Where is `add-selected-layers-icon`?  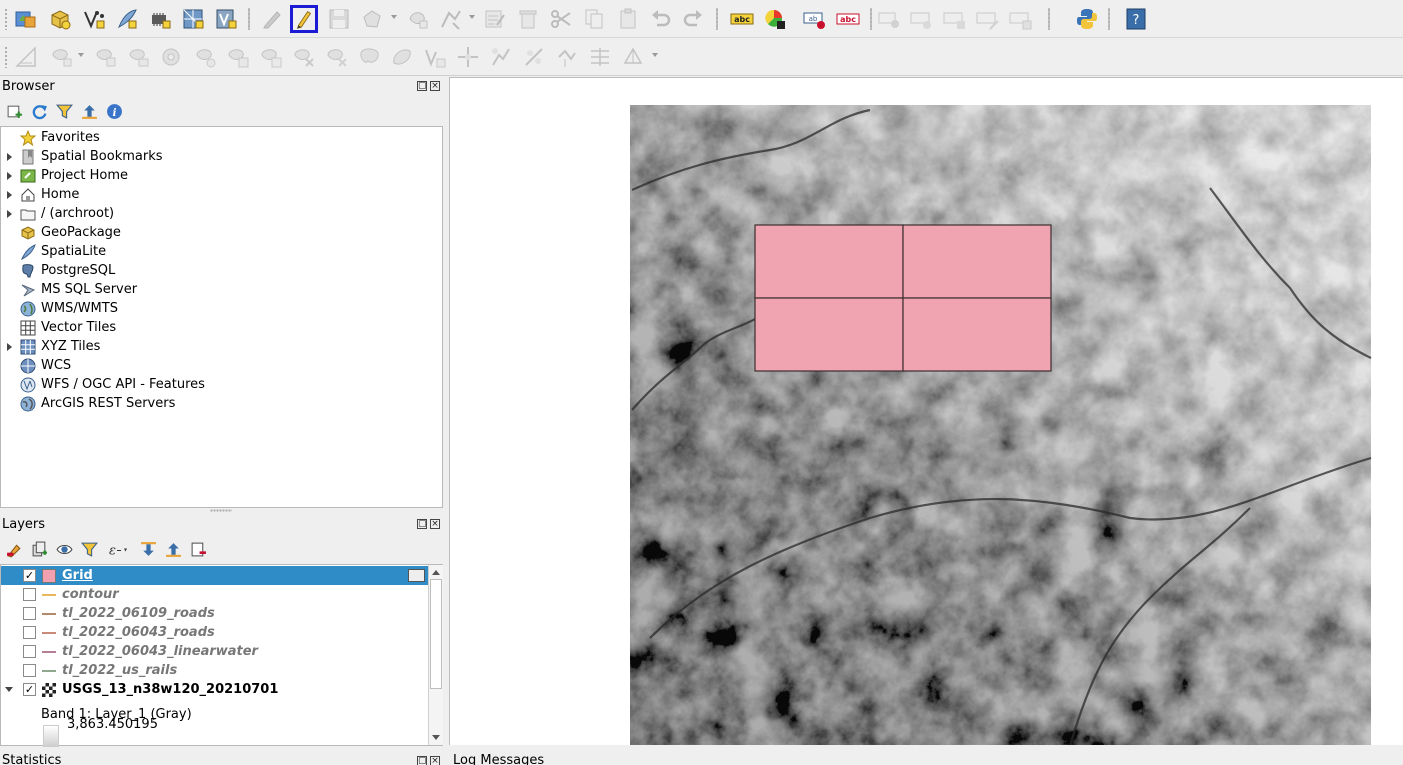
add-selected-layers-icon is located at coordinates (14, 111).